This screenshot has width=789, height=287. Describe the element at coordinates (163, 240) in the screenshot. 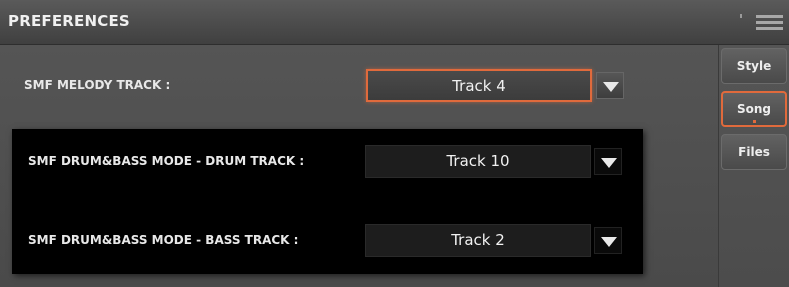

I see `bass-track-label: SMF DRUM&BASS MODE - BASS TRACK :` at that location.